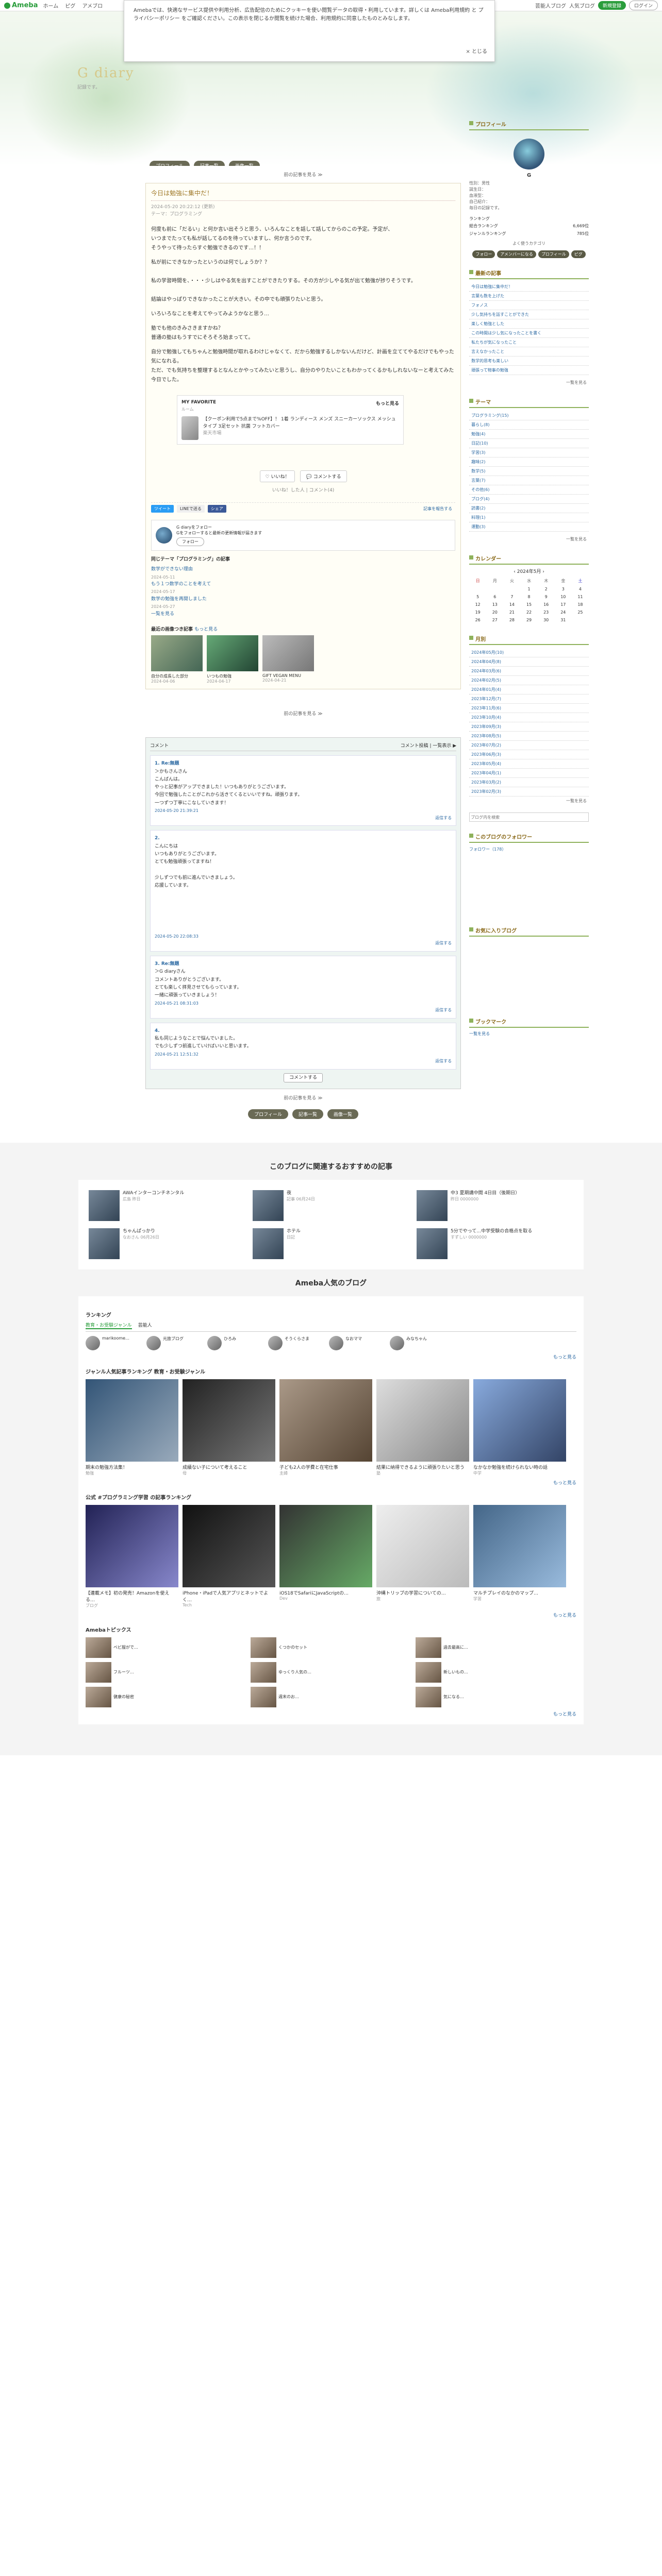 The height and width of the screenshot is (2576, 662). Describe the element at coordinates (529, 671) in the screenshot. I see `archive-item: 2024年03月(6)` at that location.